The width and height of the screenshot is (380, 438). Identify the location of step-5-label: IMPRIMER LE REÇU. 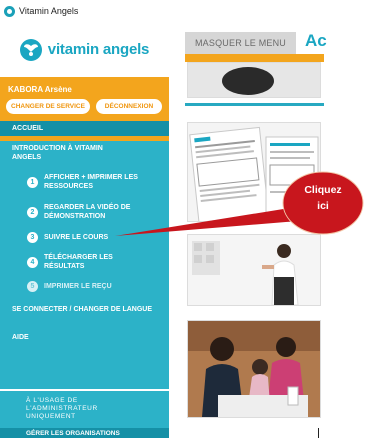
(78, 286).